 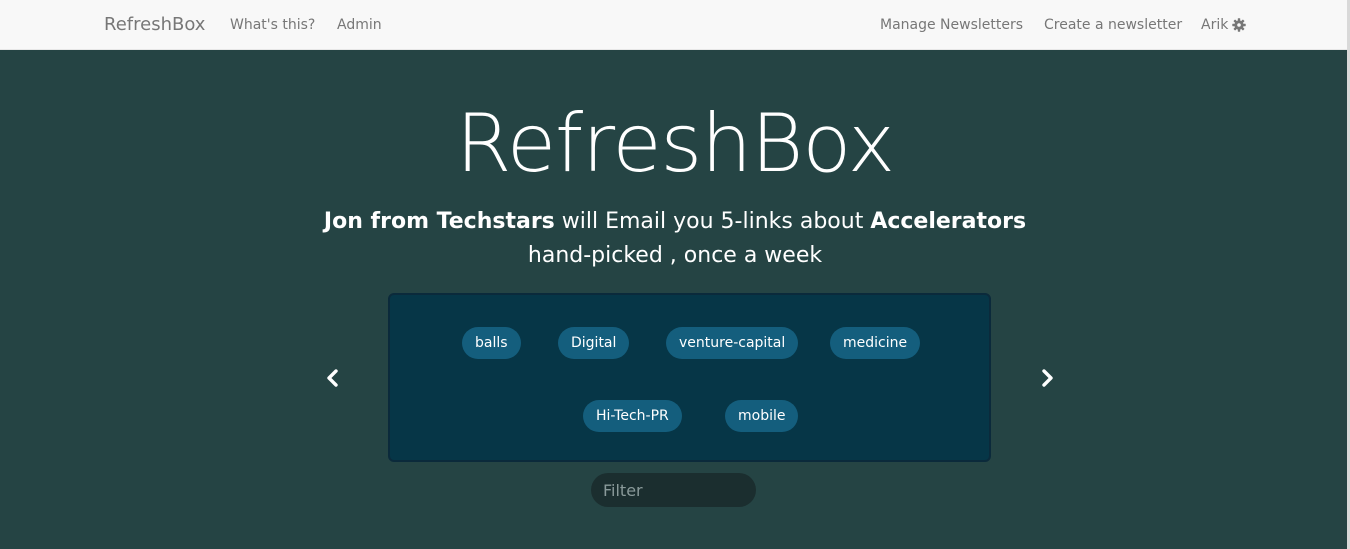 What do you see at coordinates (675, 255) in the screenshot?
I see `tagline-line-2: hand-picked , once a week` at bounding box center [675, 255].